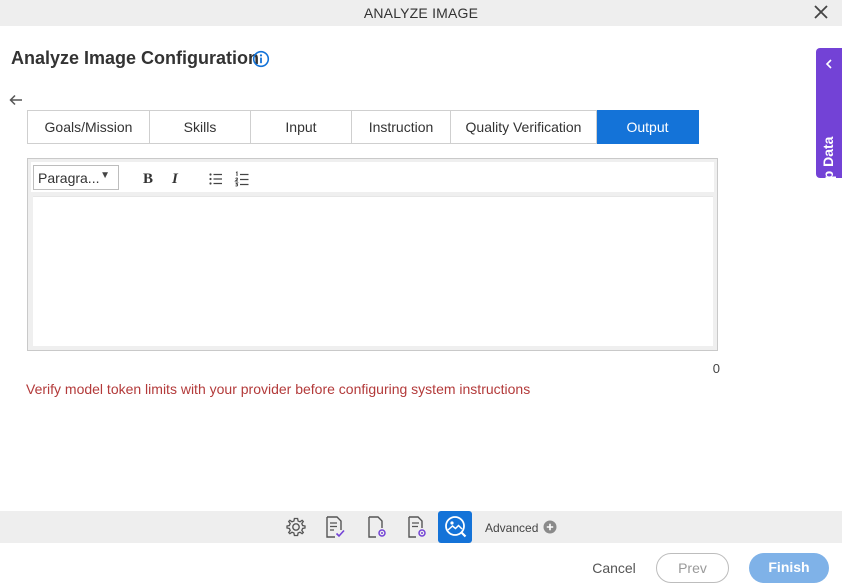  What do you see at coordinates (614, 568) in the screenshot?
I see `cancel-button: Cancel` at bounding box center [614, 568].